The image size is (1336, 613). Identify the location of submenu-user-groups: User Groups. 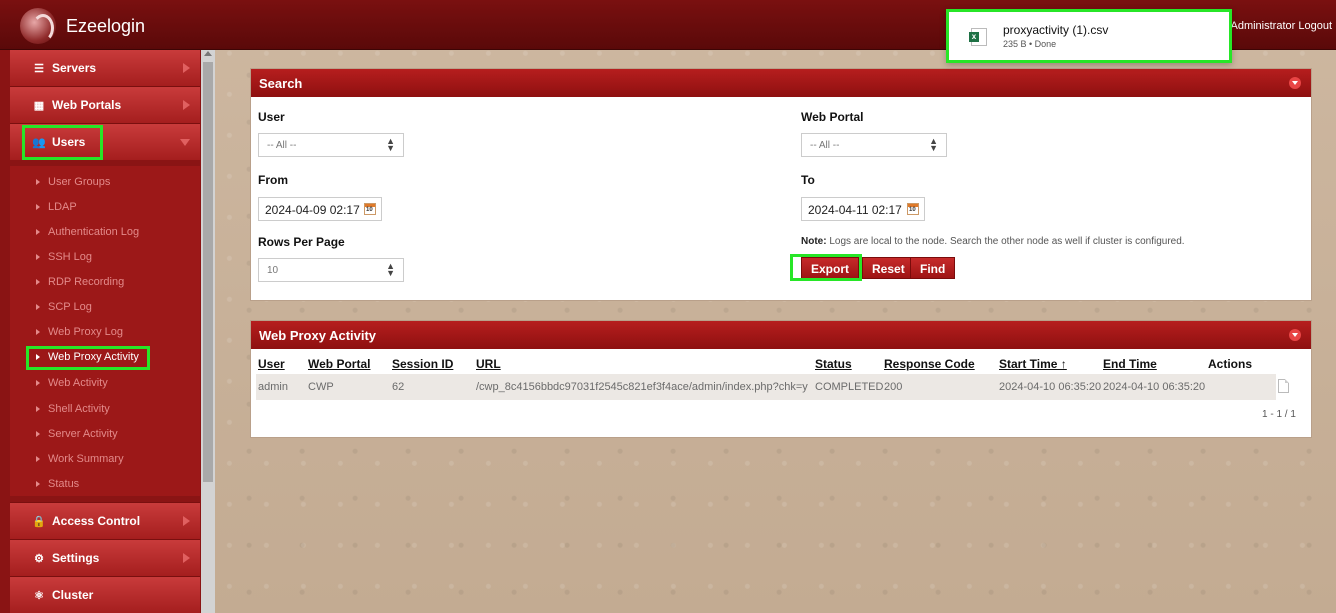
(73, 182).